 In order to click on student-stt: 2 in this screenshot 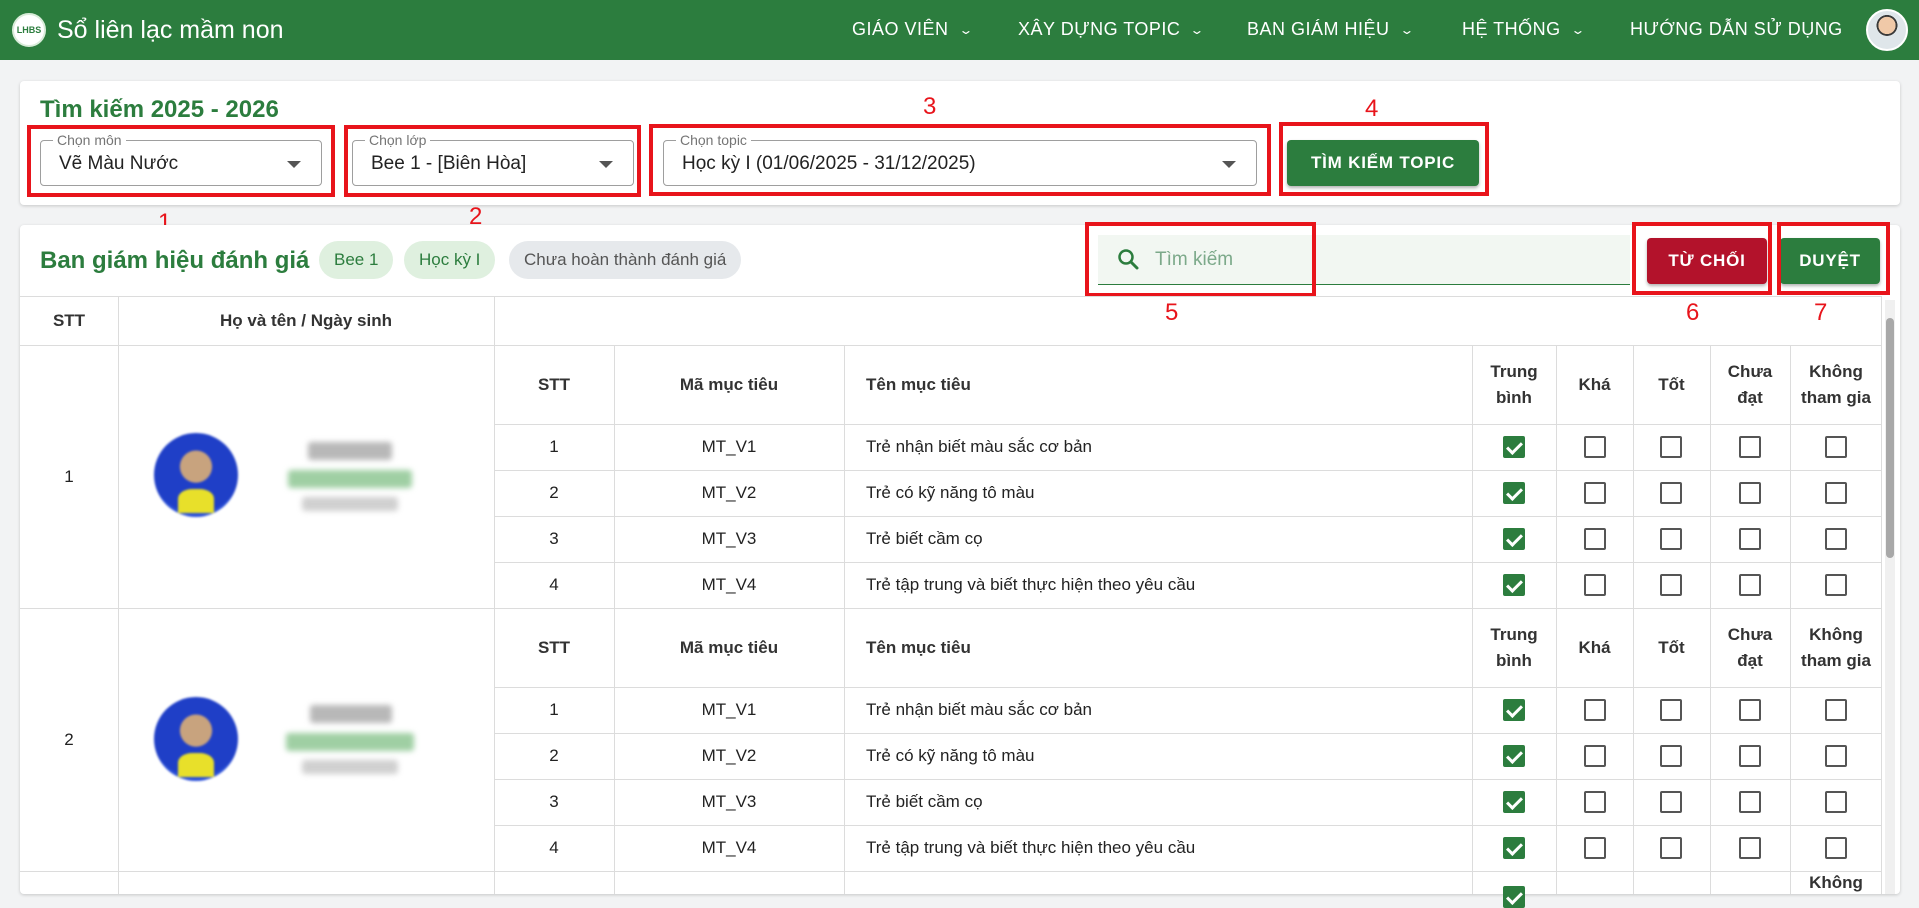, I will do `click(69, 739)`.